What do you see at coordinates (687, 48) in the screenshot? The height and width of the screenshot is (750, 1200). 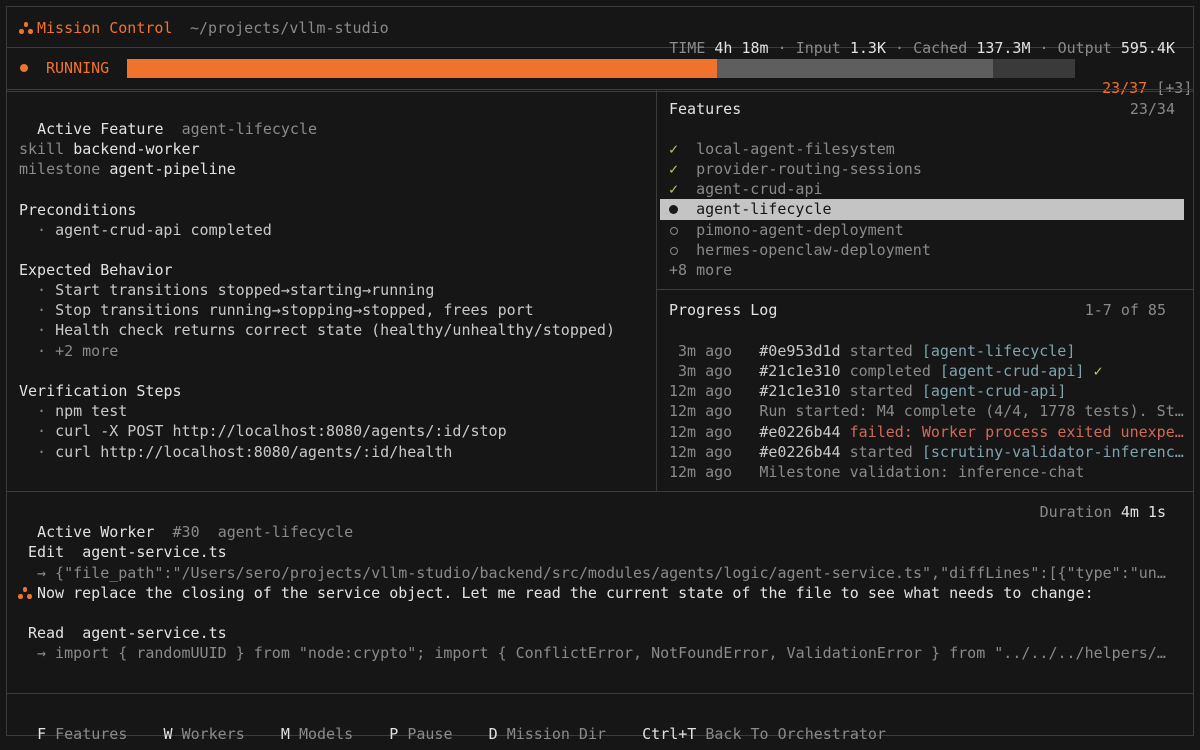 I see `stat-time-label: TIME` at bounding box center [687, 48].